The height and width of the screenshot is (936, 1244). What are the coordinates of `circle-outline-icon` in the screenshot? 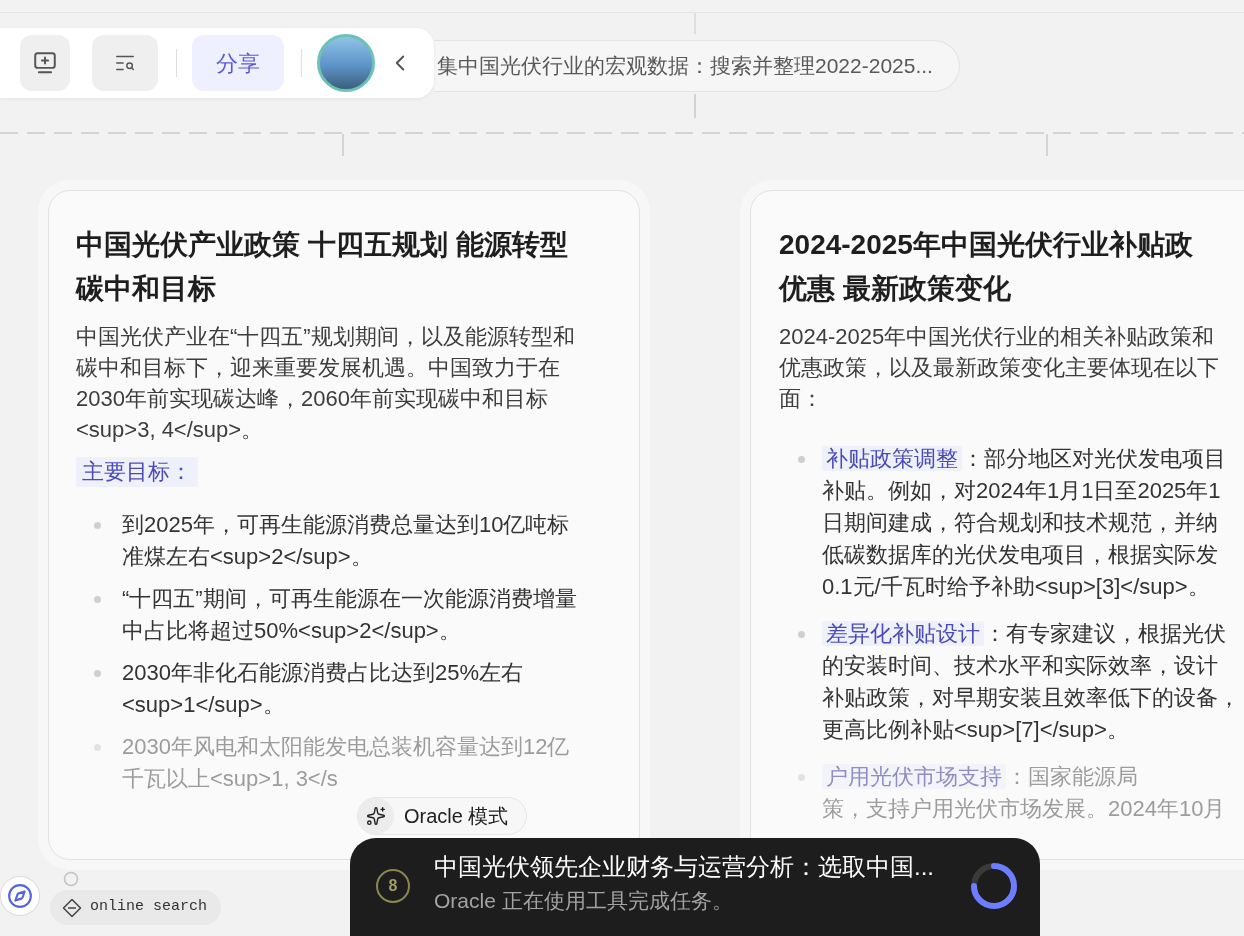 It's located at (71, 879).